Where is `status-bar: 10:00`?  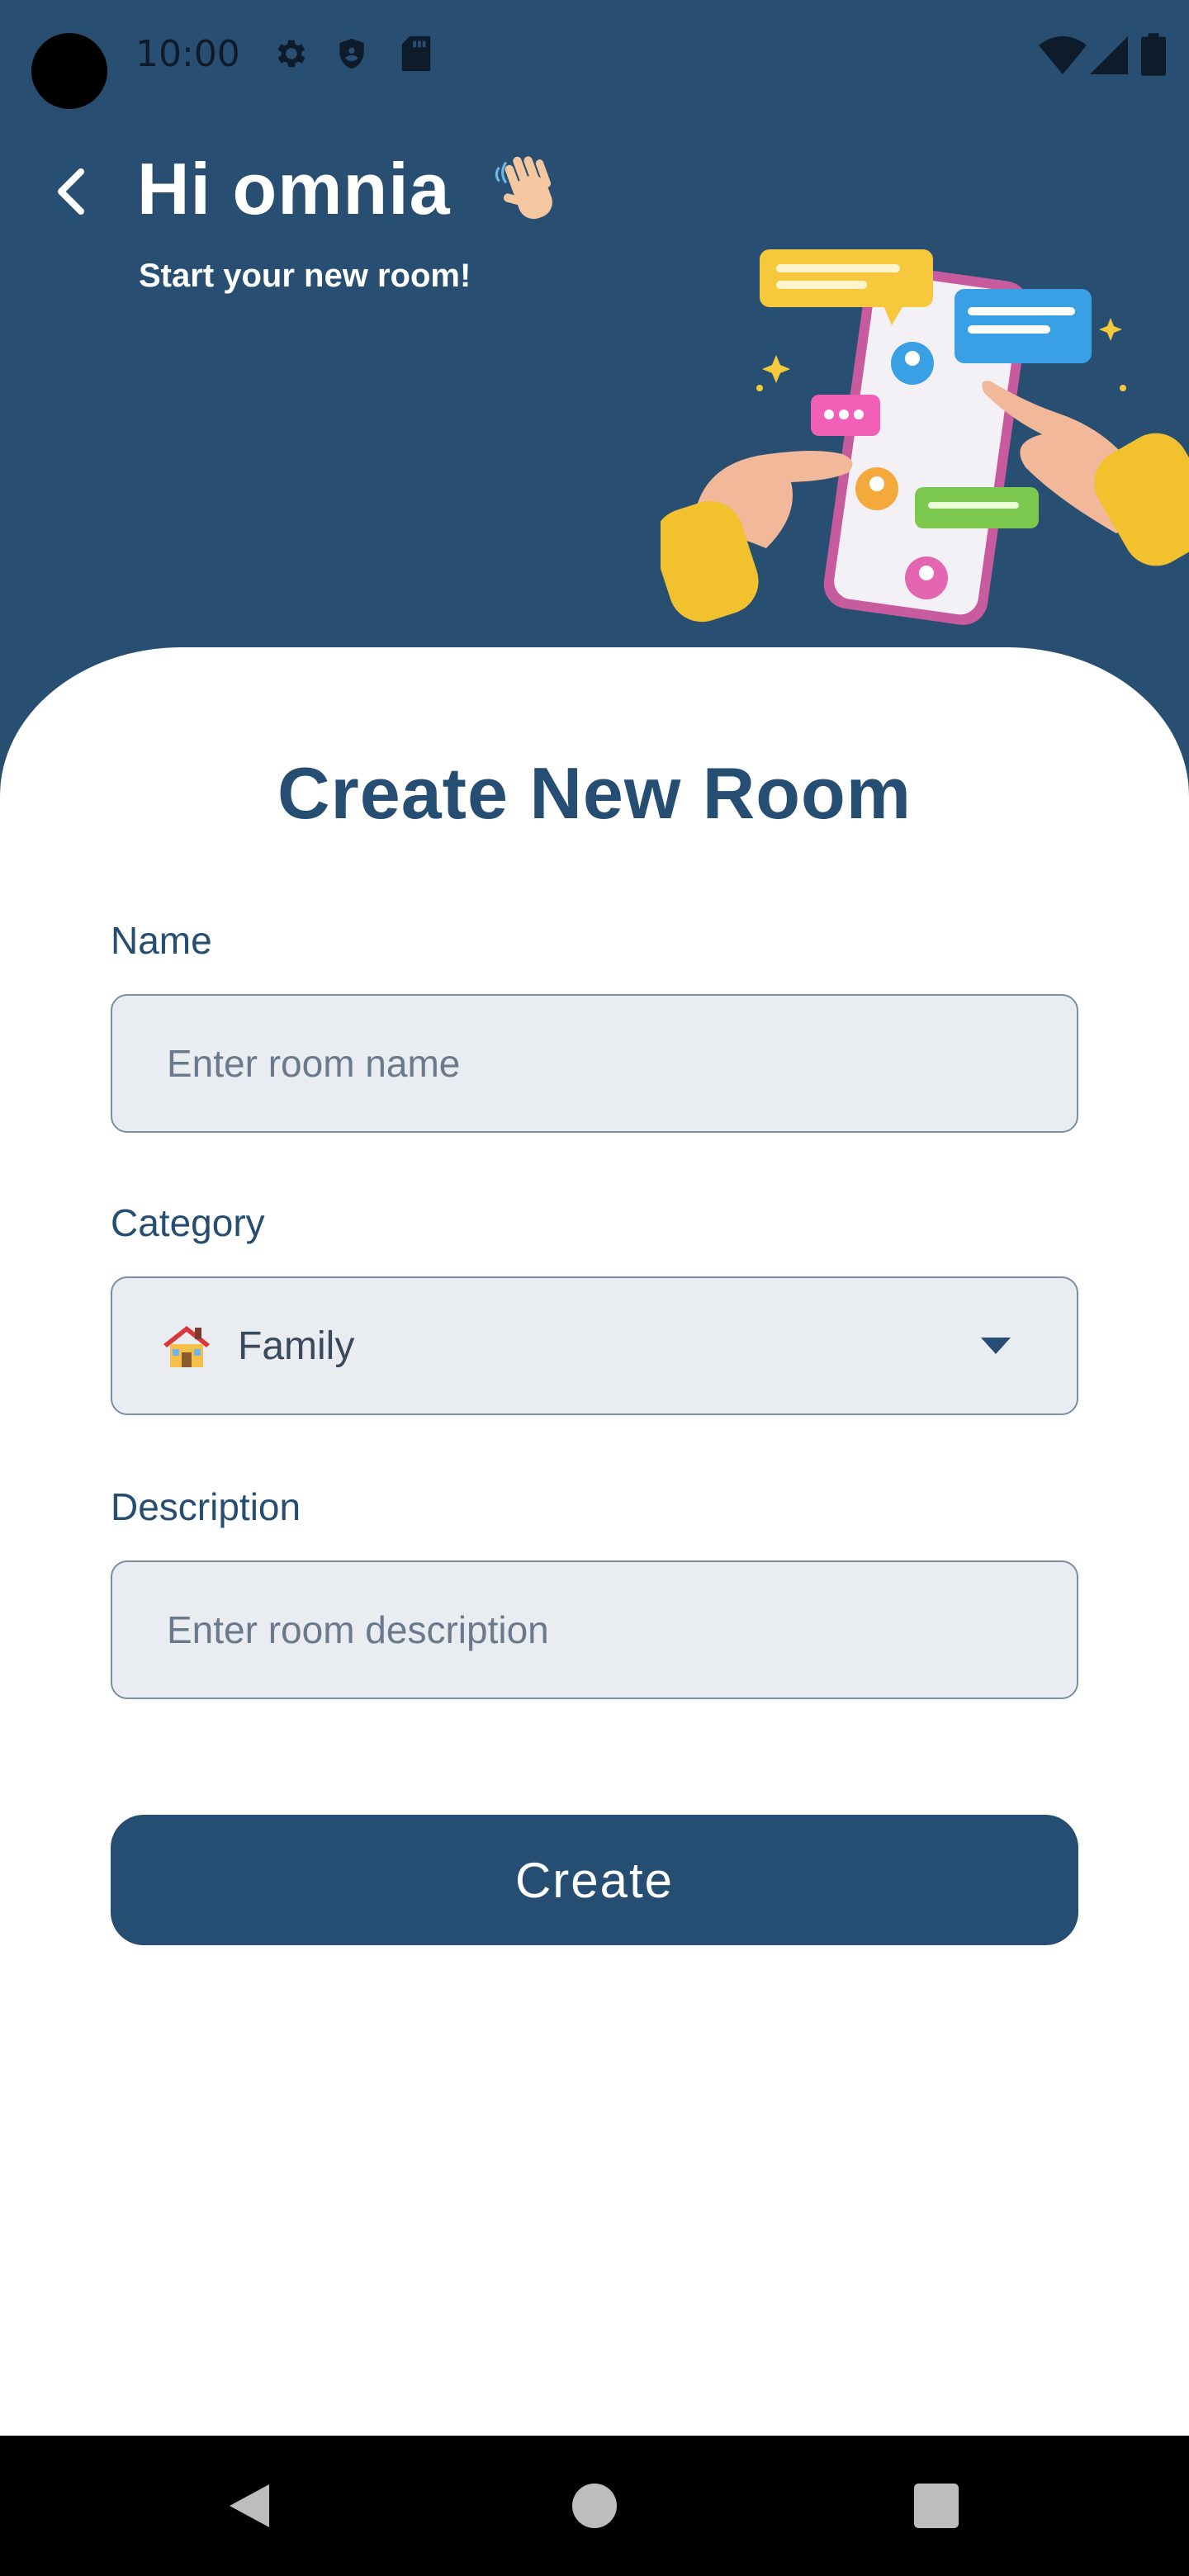 status-bar: 10:00 is located at coordinates (594, 58).